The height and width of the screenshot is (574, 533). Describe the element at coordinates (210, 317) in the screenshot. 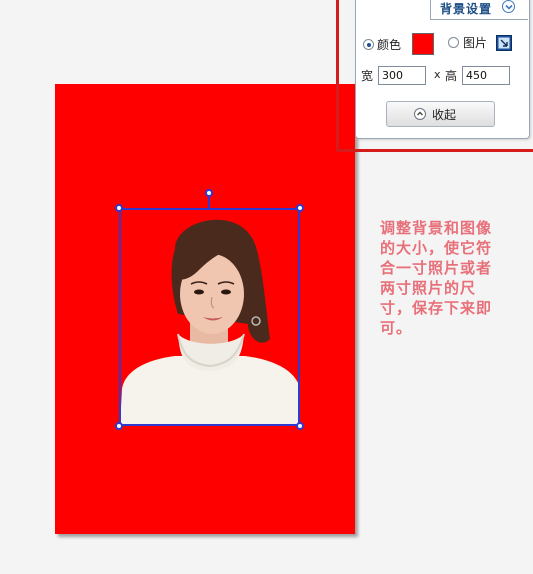

I see `portrait-photo` at that location.